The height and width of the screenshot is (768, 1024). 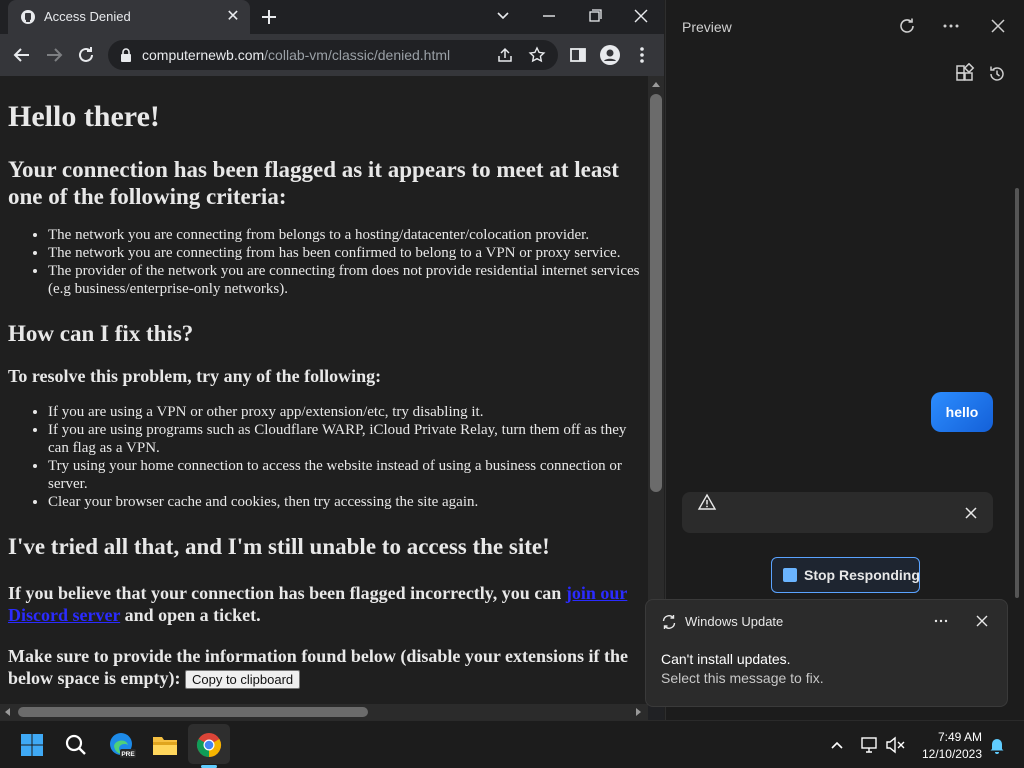 I want to click on back-arrow-icon, so click(x=22, y=55).